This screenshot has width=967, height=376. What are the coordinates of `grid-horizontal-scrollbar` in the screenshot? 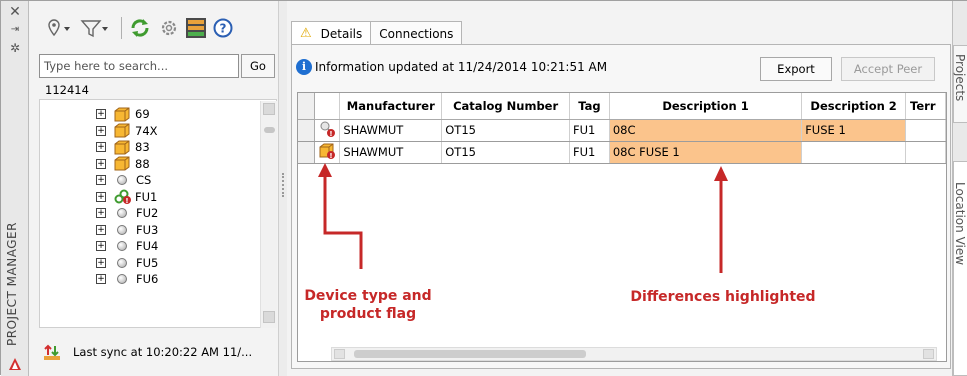 It's located at (634, 354).